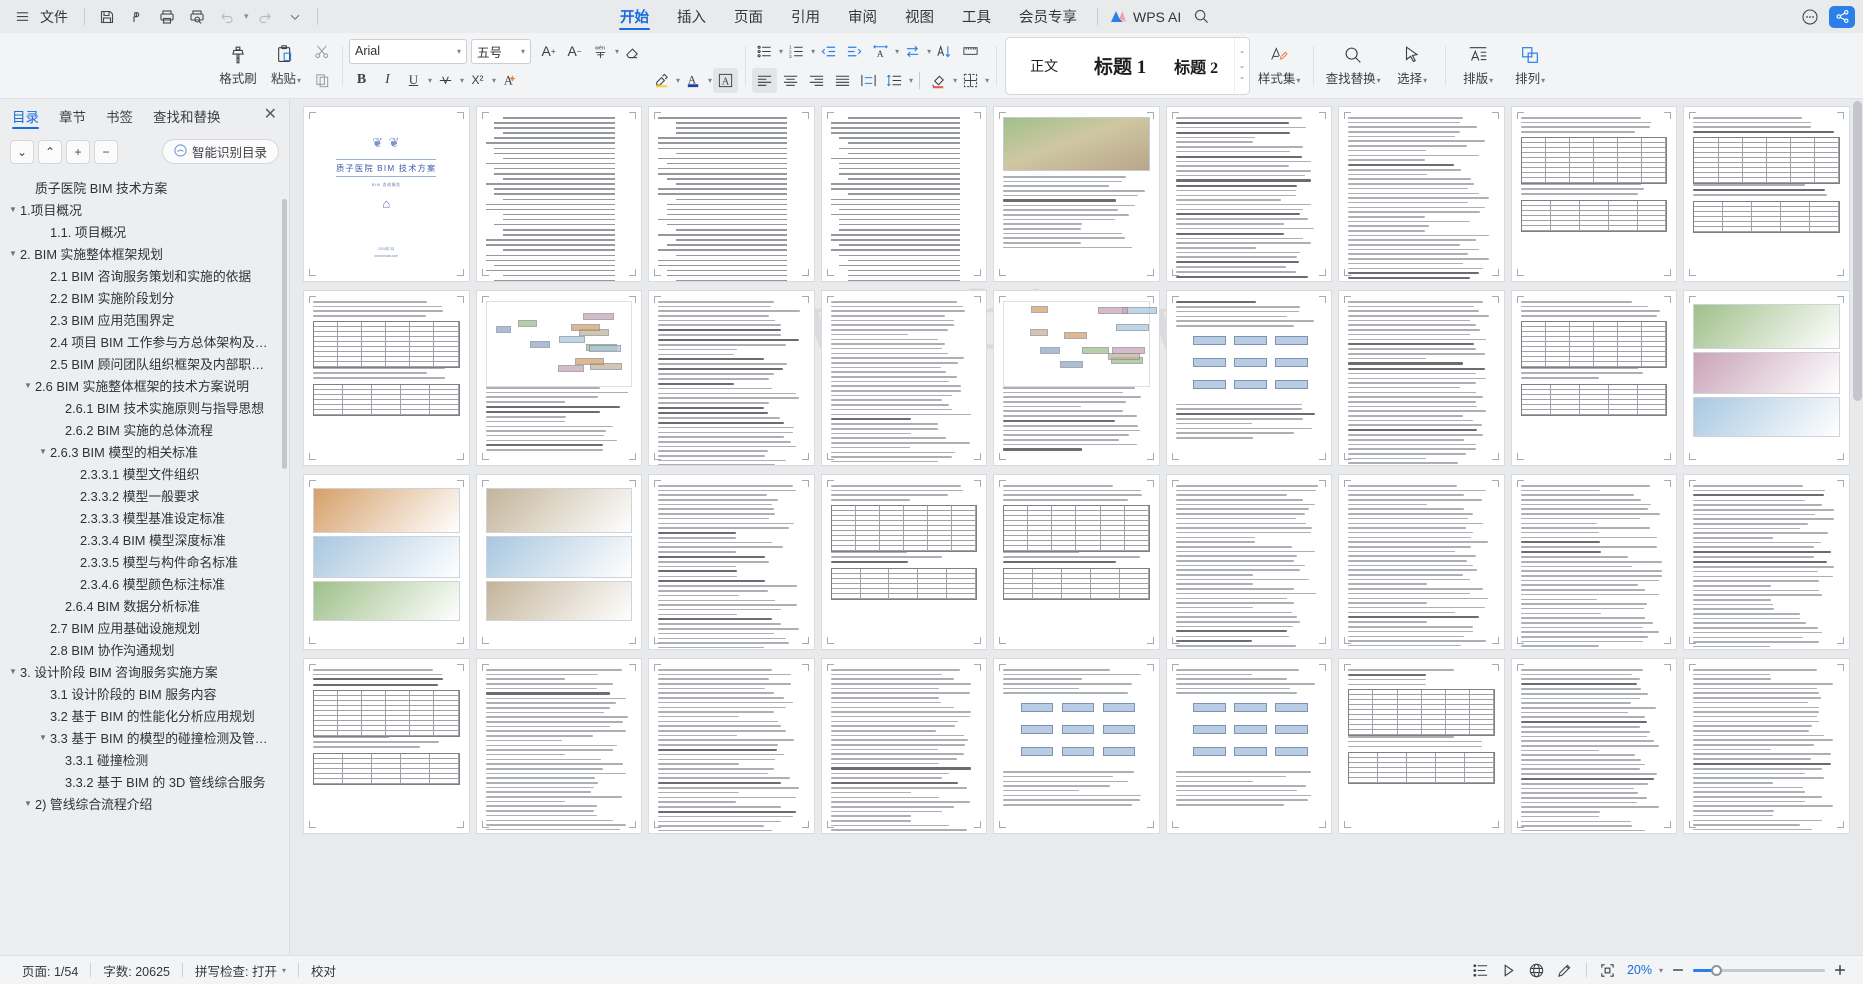 The height and width of the screenshot is (984, 1863). Describe the element at coordinates (501, 51) in the screenshot. I see `font-size-select: 五号 ▾` at that location.